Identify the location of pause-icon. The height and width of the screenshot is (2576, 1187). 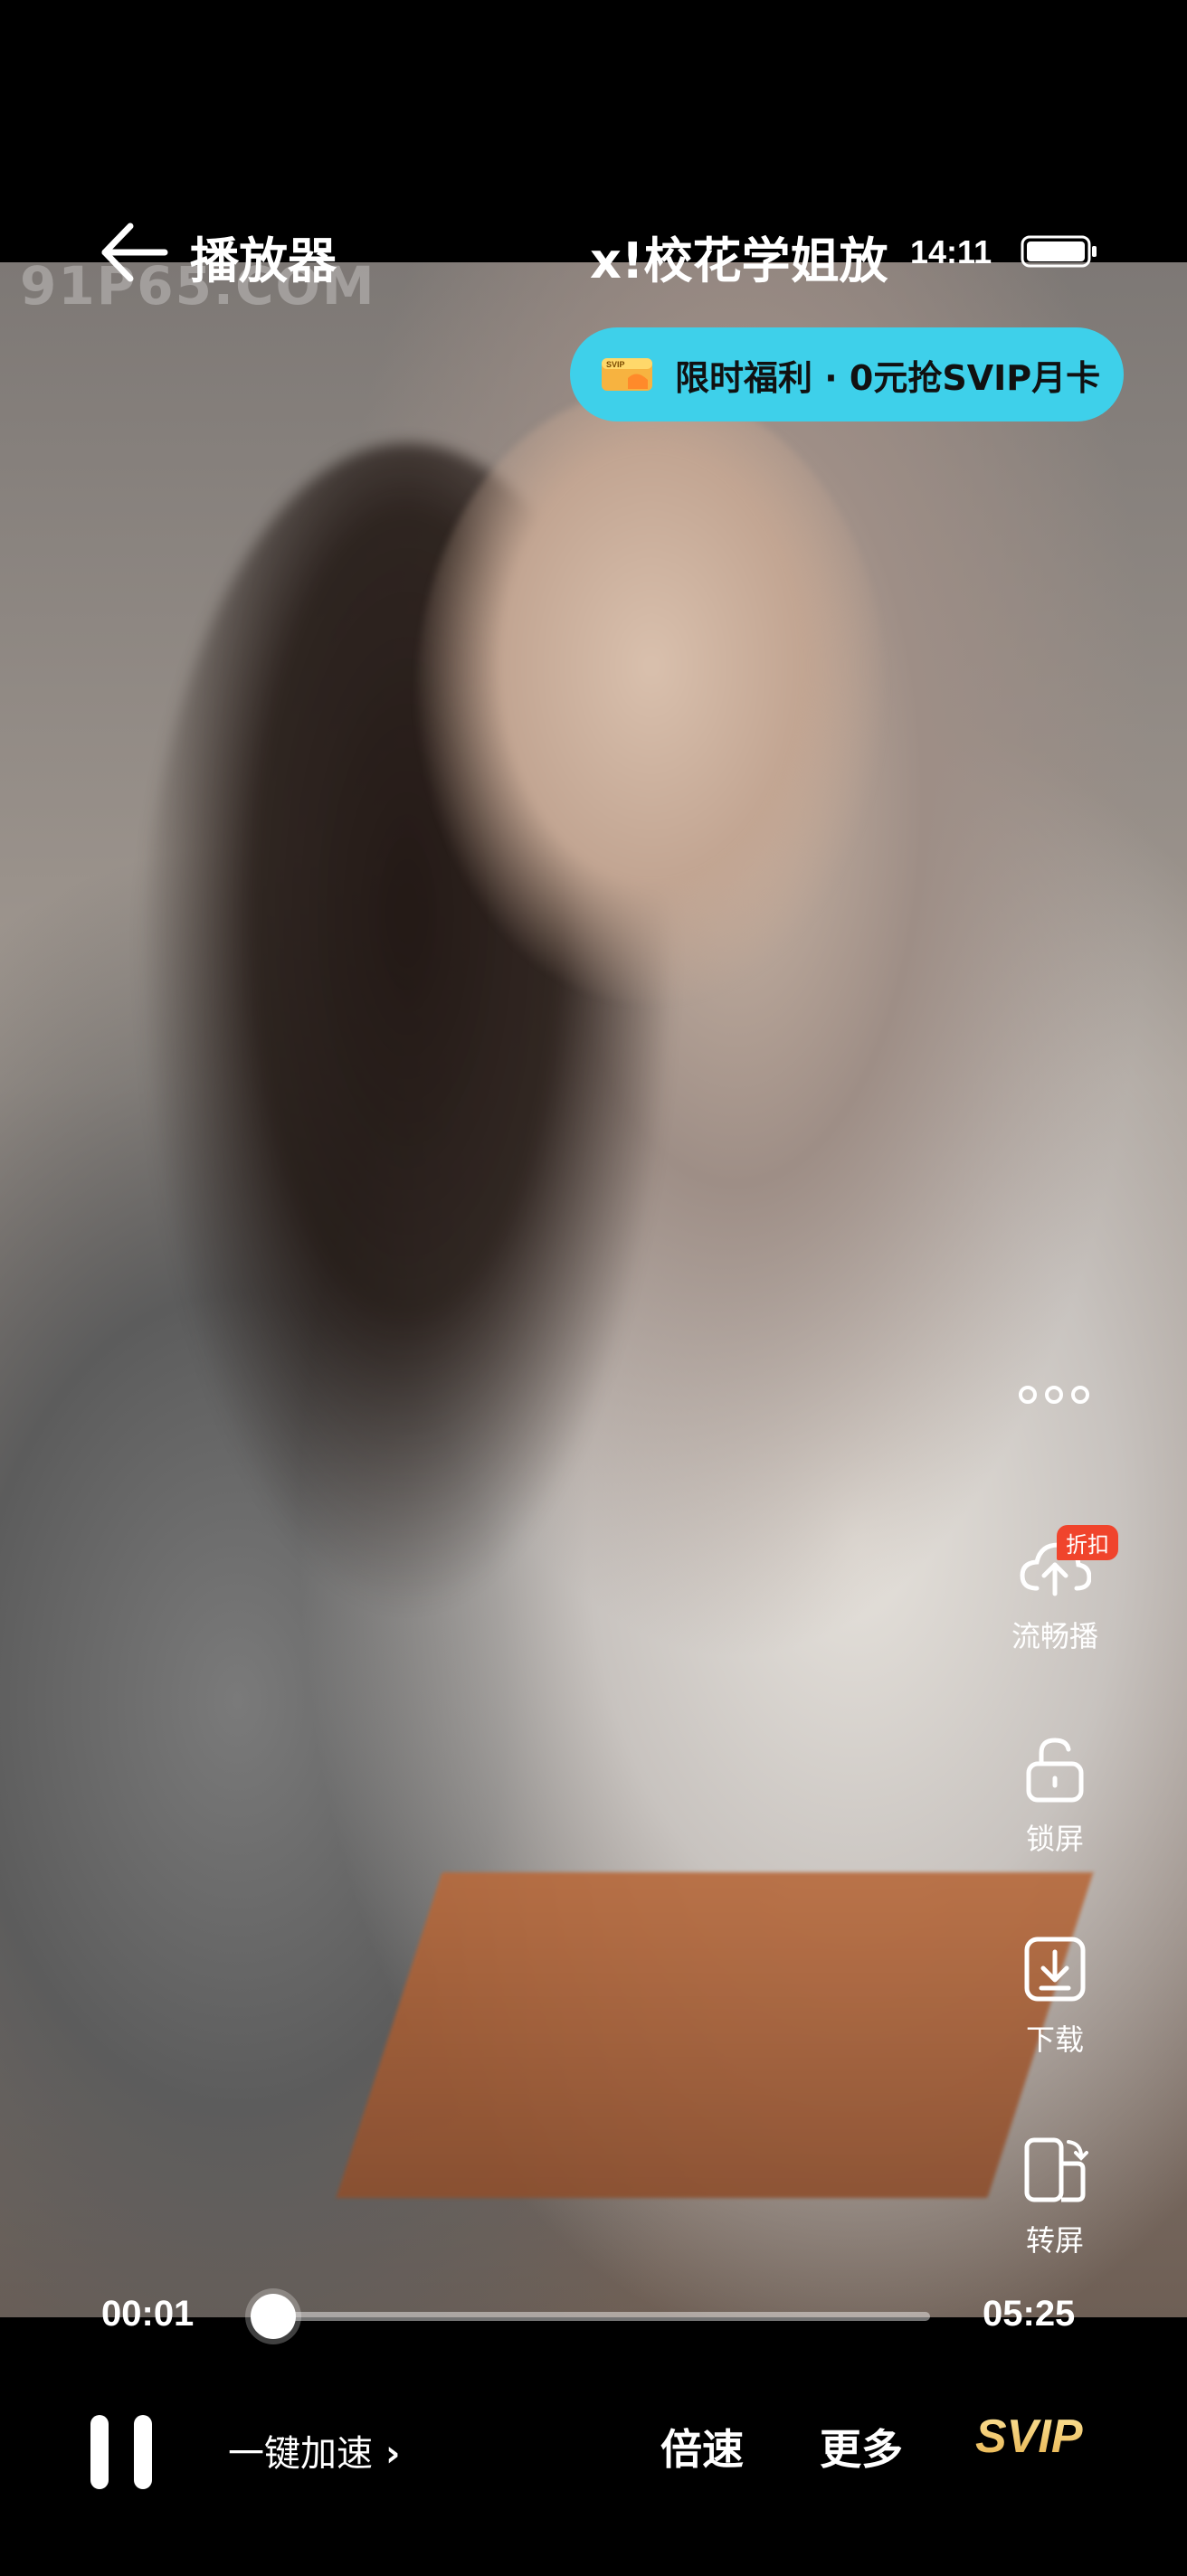
(121, 2452).